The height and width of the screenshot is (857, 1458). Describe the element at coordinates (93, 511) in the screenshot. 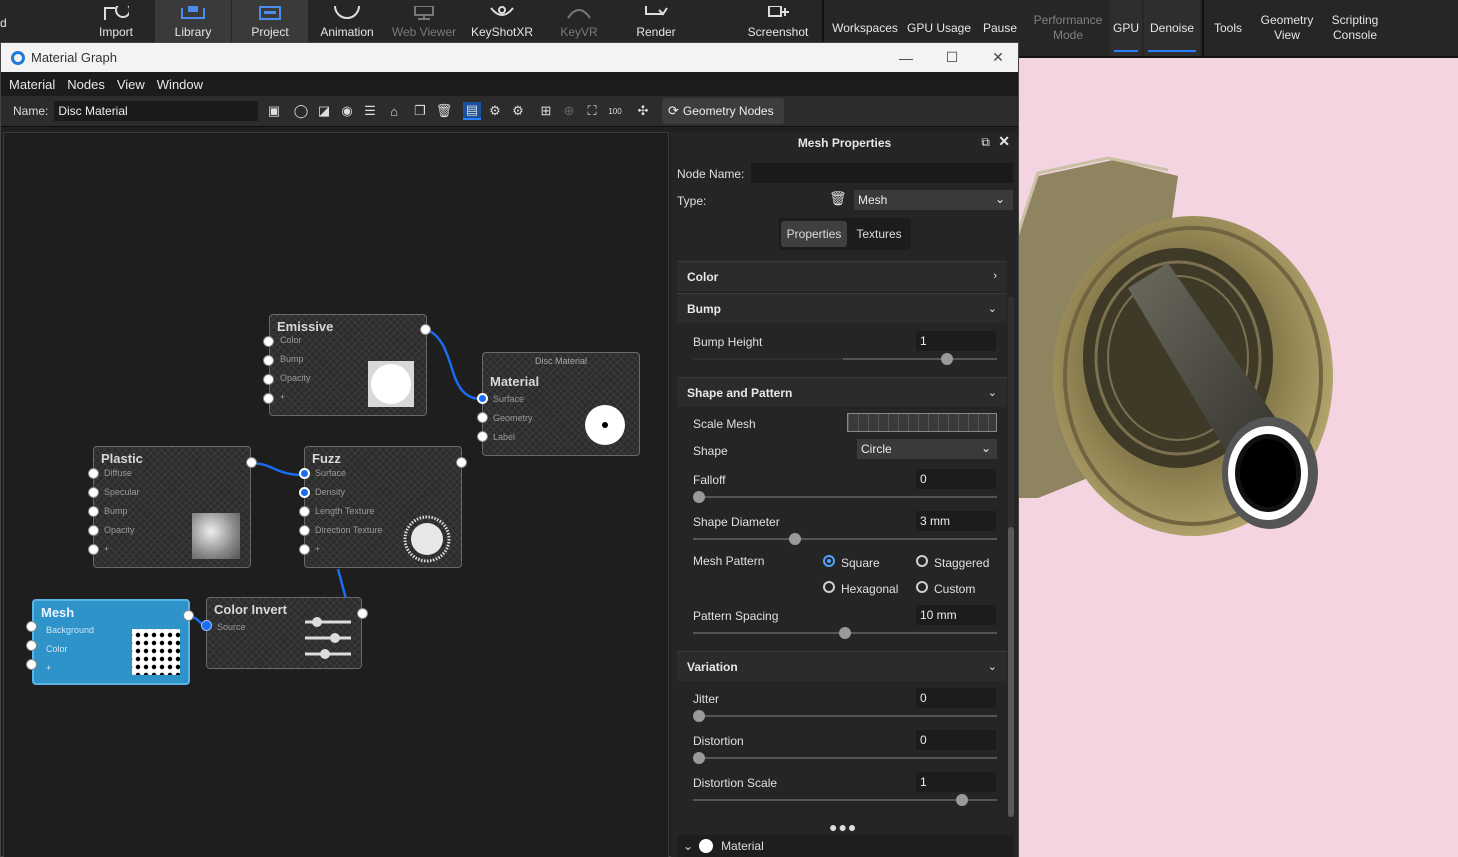

I see `plastic-in-bump` at that location.